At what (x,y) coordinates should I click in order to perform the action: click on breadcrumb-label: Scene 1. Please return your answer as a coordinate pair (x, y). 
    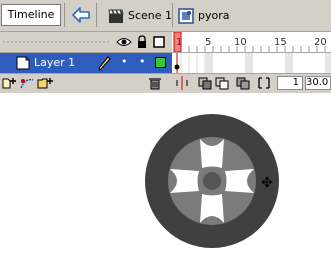
    Looking at the image, I should click on (150, 15).